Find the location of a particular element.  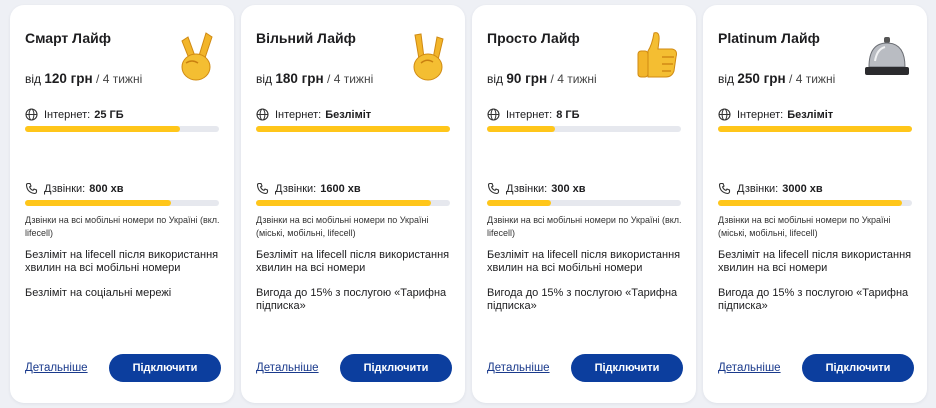

internet-value: 25 ГБ is located at coordinates (109, 114).